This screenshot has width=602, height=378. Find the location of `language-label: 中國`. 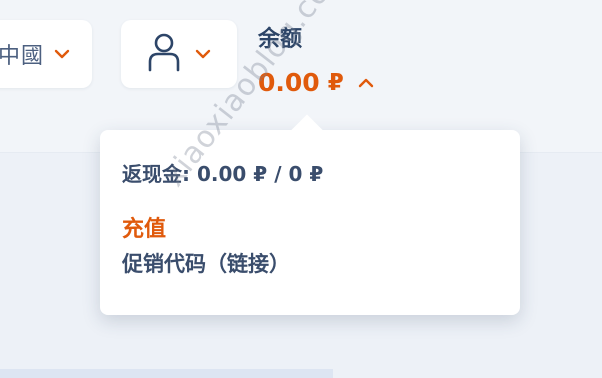

language-label: 中國 is located at coordinates (22, 56).